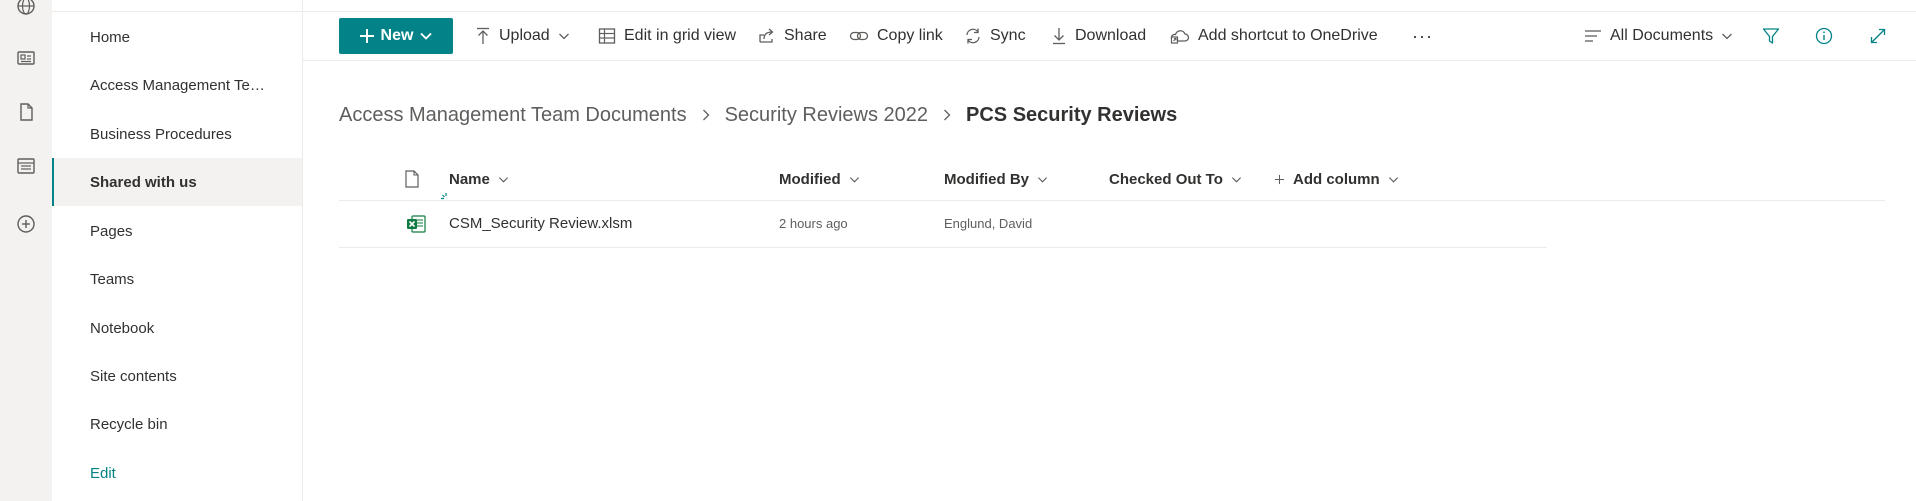  I want to click on grid-icon, so click(607, 36).